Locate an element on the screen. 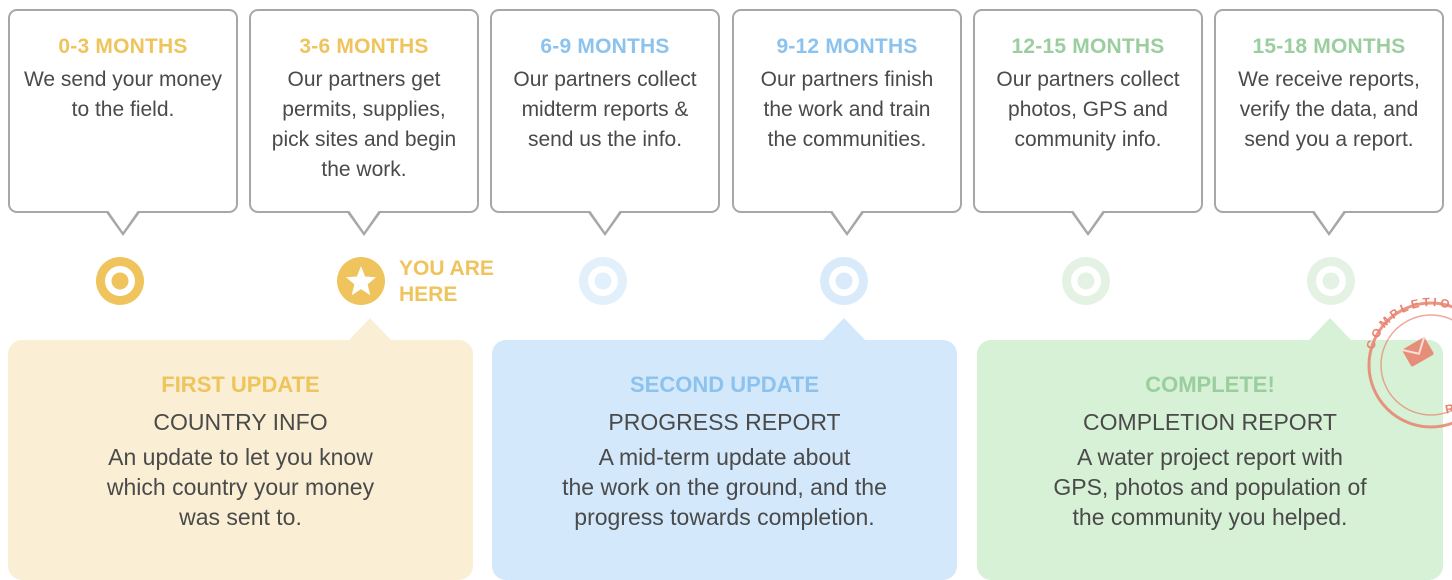 The image size is (1452, 580). period-label: 9-12 MONTHS is located at coordinates (847, 46).